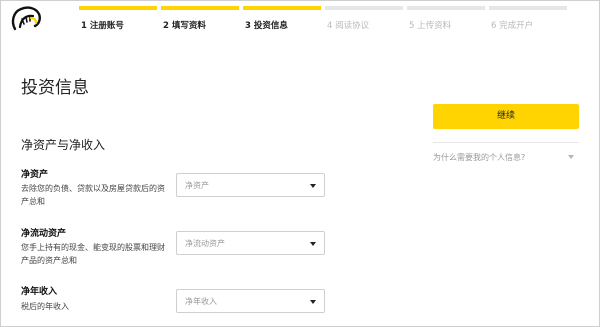 Image resolution: width=600 pixels, height=327 pixels. I want to click on step-label: 3 投资信息, so click(266, 26).